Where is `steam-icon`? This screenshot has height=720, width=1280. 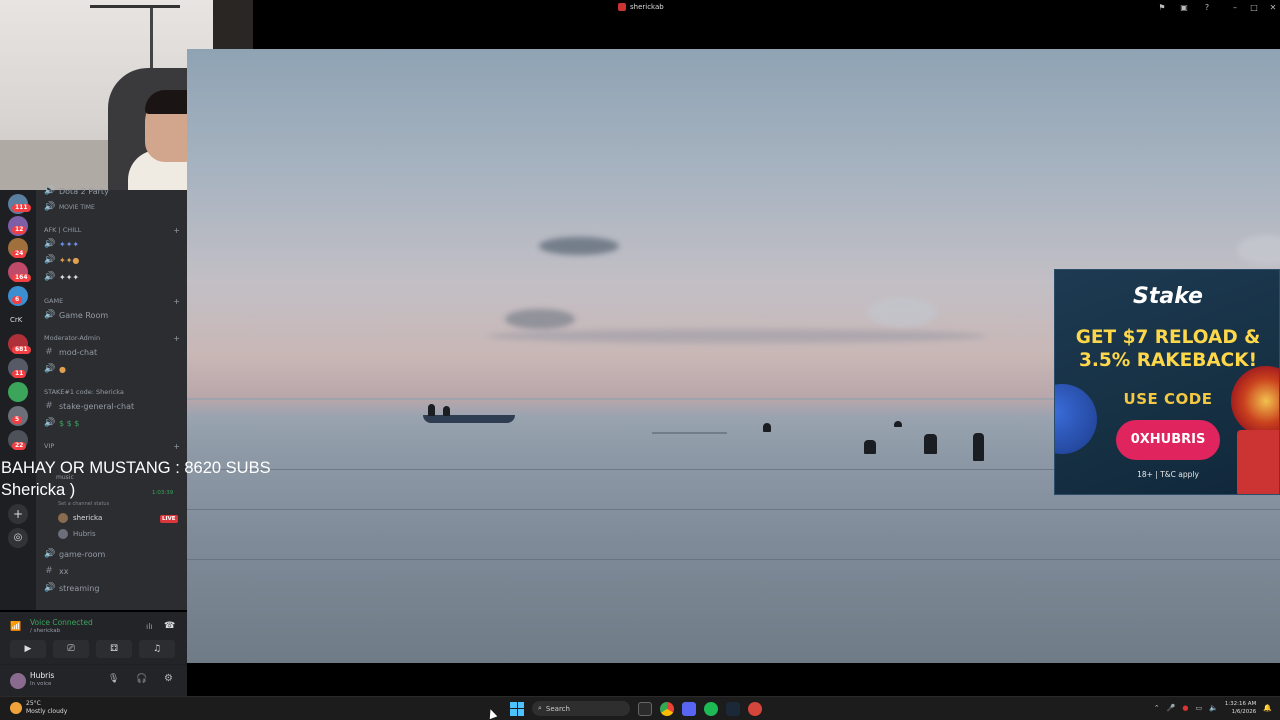 steam-icon is located at coordinates (733, 708).